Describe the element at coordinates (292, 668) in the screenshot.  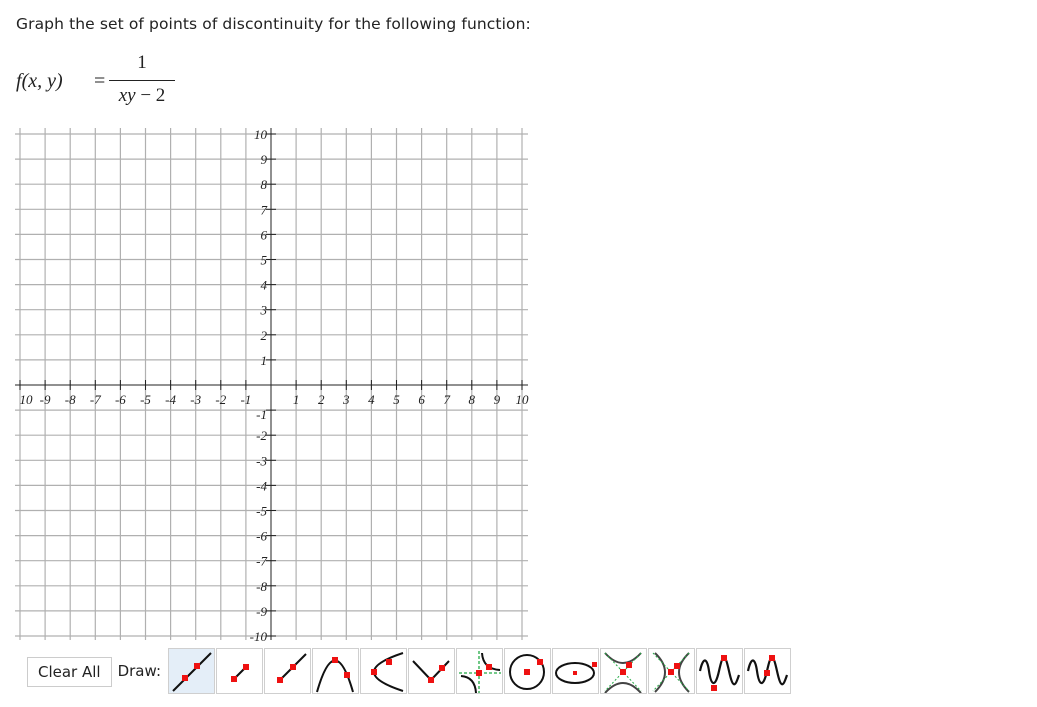
I see `ray-icon` at that location.